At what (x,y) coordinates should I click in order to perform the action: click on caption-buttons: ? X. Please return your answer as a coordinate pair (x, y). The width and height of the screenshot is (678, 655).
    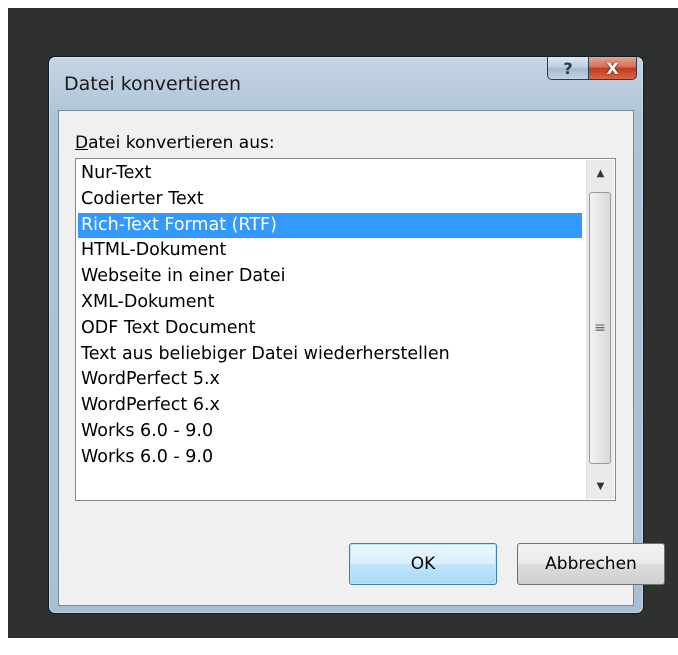
    Looking at the image, I should click on (592, 69).